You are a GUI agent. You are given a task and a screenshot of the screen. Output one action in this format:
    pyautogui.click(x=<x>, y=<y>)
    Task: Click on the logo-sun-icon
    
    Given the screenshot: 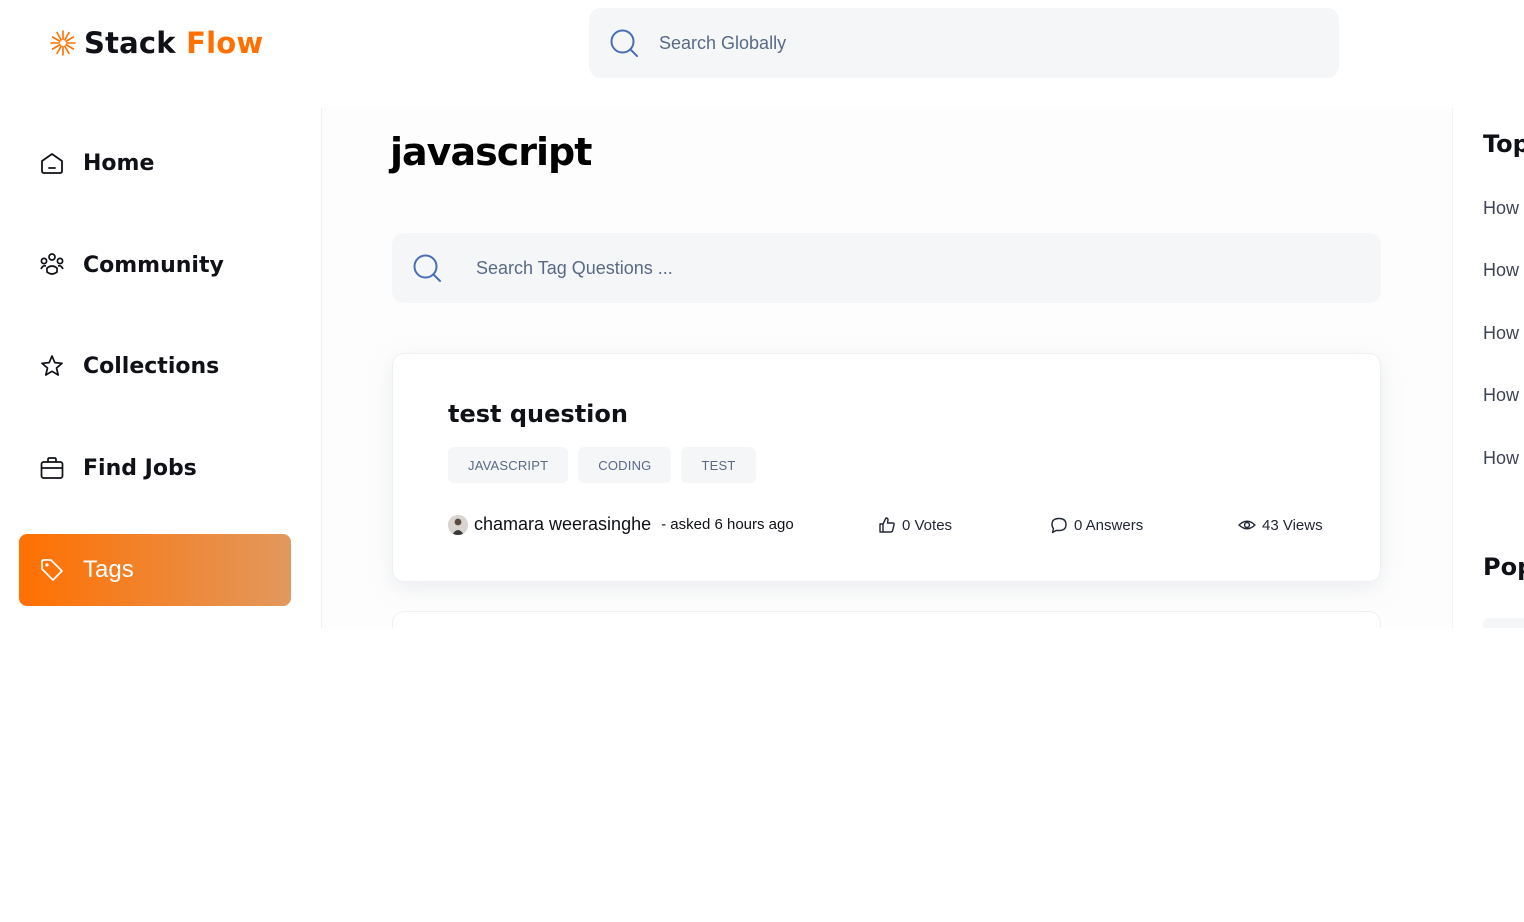 What is the action you would take?
    pyautogui.click(x=63, y=43)
    